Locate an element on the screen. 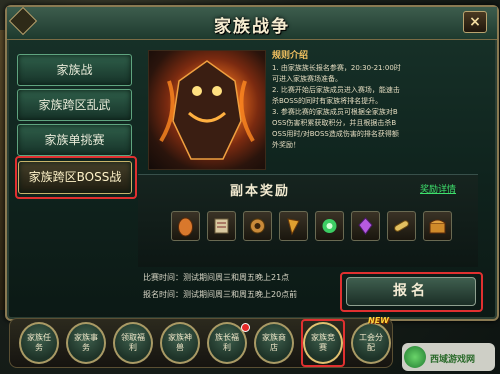 The height and width of the screenshot is (374, 500). watermark-logo-icon is located at coordinates (415, 357).